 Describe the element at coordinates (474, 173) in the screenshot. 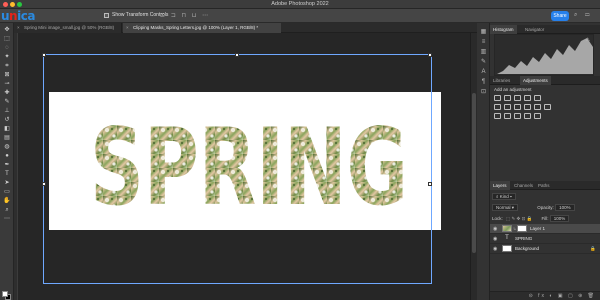

I see `scrollbar-thumb` at that location.